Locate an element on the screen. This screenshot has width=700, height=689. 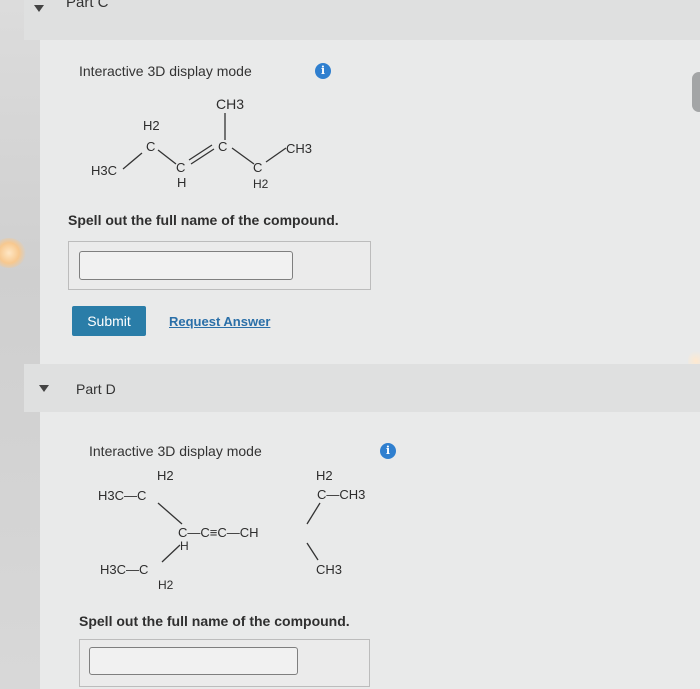
info-icon: i is located at coordinates (388, 451).